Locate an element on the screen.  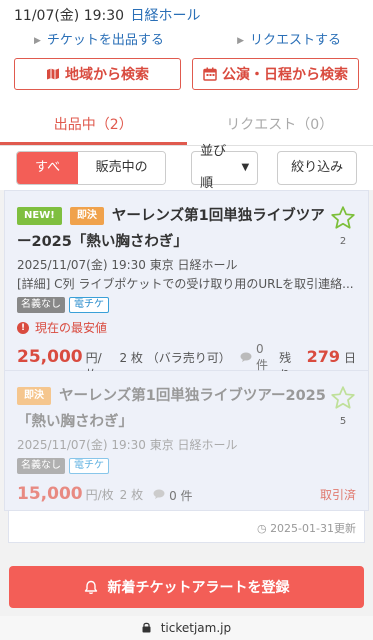
search-by-region-button: 地域から検索 is located at coordinates (97, 74).